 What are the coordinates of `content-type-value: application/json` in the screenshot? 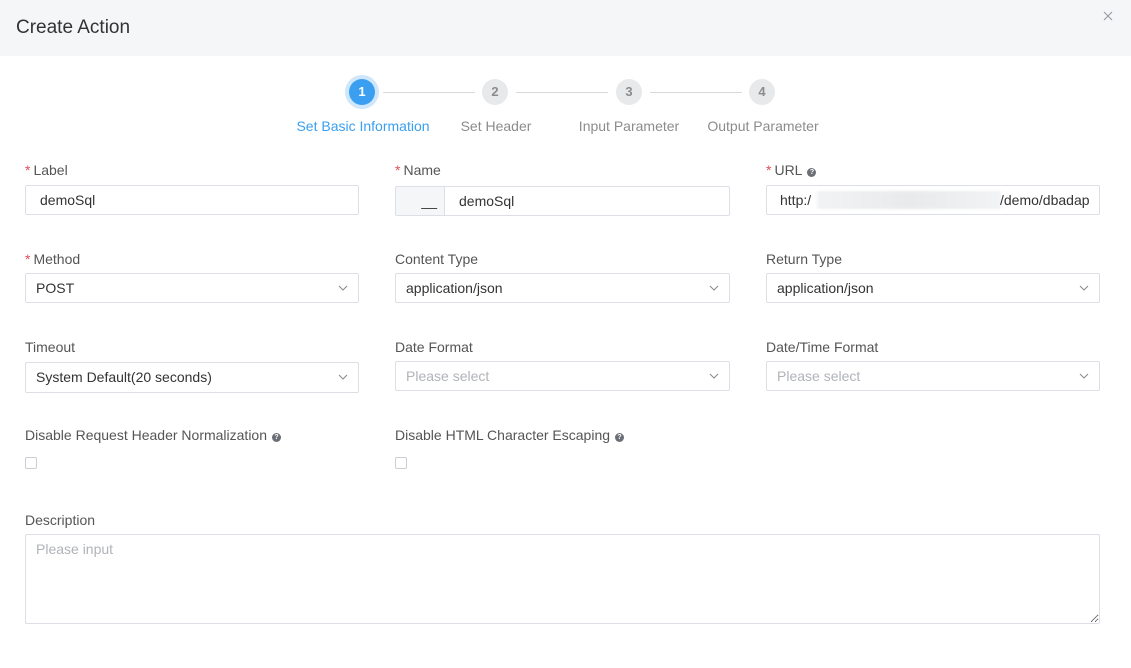 It's located at (454, 288).